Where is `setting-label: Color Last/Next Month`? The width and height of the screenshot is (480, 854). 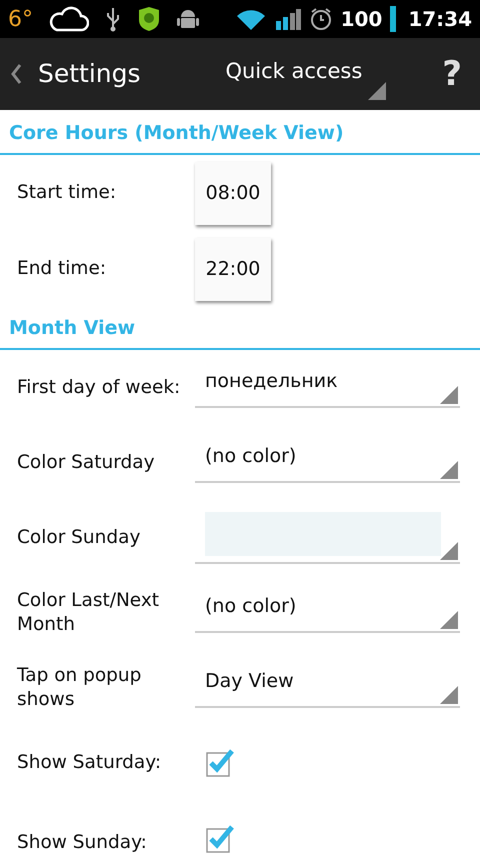 setting-label: Color Last/Next Month is located at coordinates (88, 612).